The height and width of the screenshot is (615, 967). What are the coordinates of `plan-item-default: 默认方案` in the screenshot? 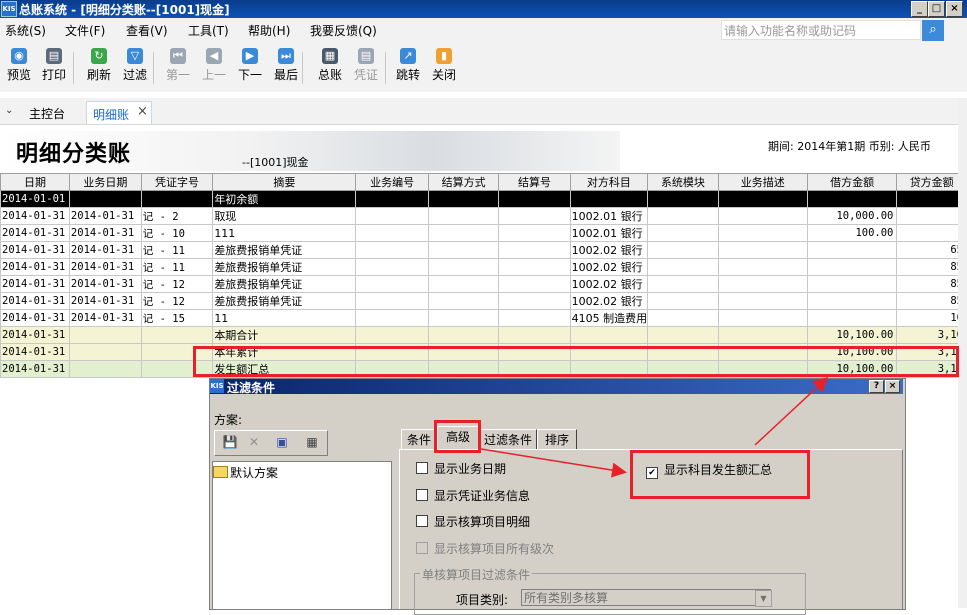 It's located at (245, 472).